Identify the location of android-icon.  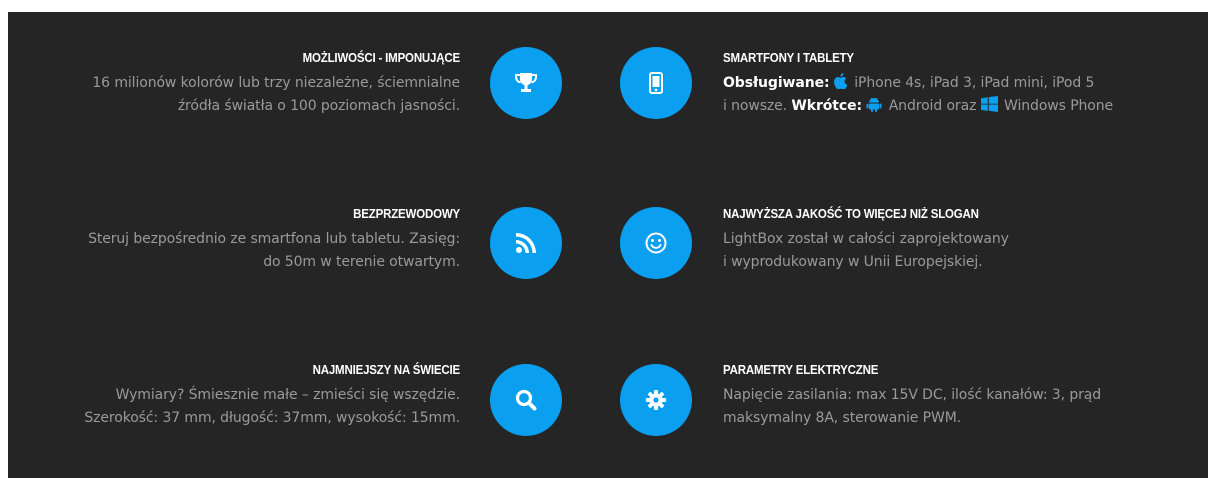
(874, 104).